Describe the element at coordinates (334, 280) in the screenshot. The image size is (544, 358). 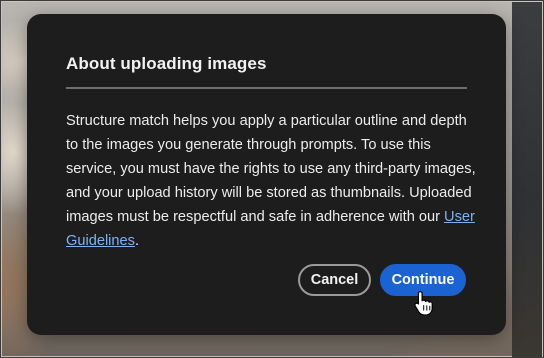
I see `cancel-button: Cancel` at that location.